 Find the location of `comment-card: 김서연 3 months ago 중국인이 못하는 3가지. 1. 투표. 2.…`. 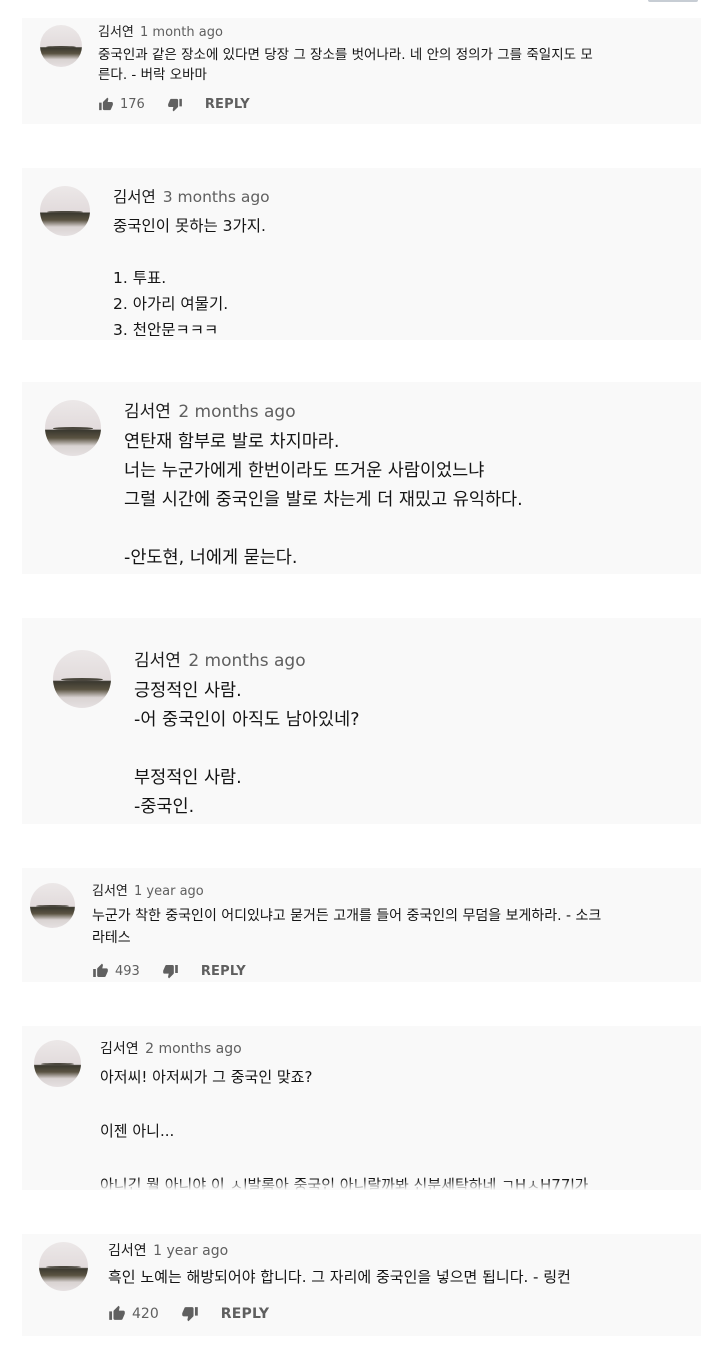

comment-card: 김서연 3 months ago 중국인이 못하는 3가지. 1. 투표. 2.… is located at coordinates (361, 254).